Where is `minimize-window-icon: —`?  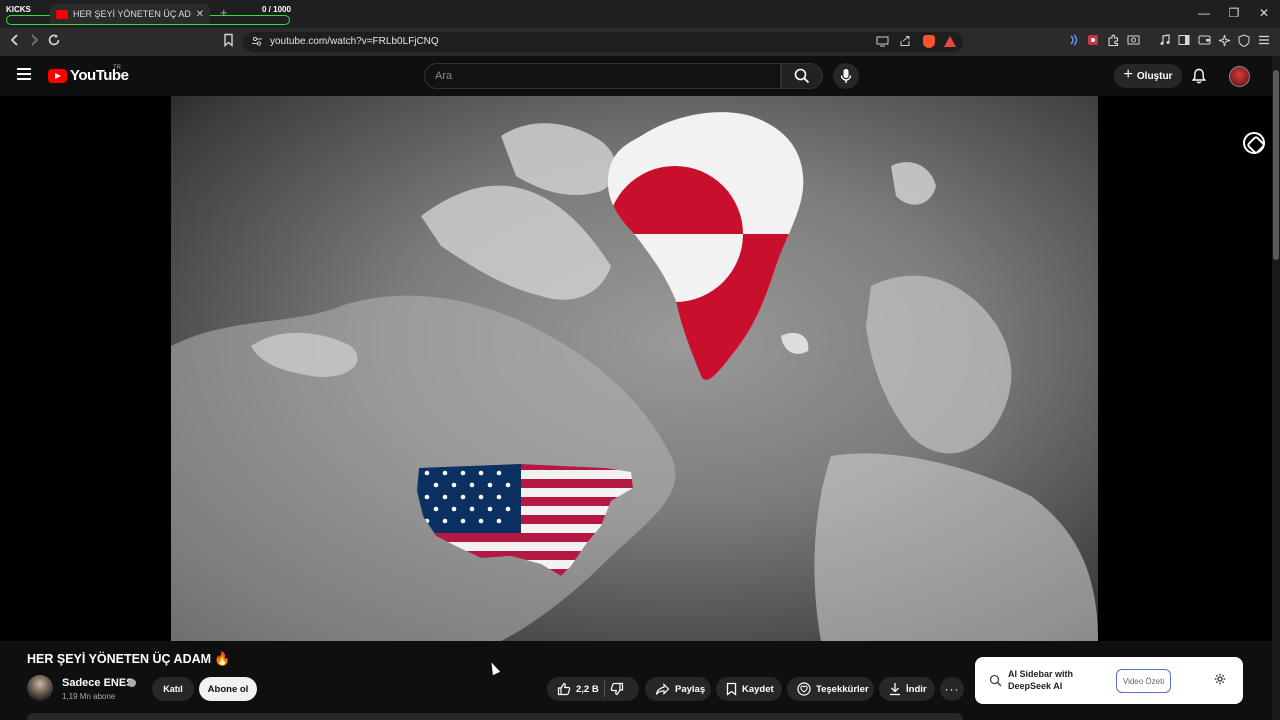
minimize-window-icon: — is located at coordinates (1204, 13).